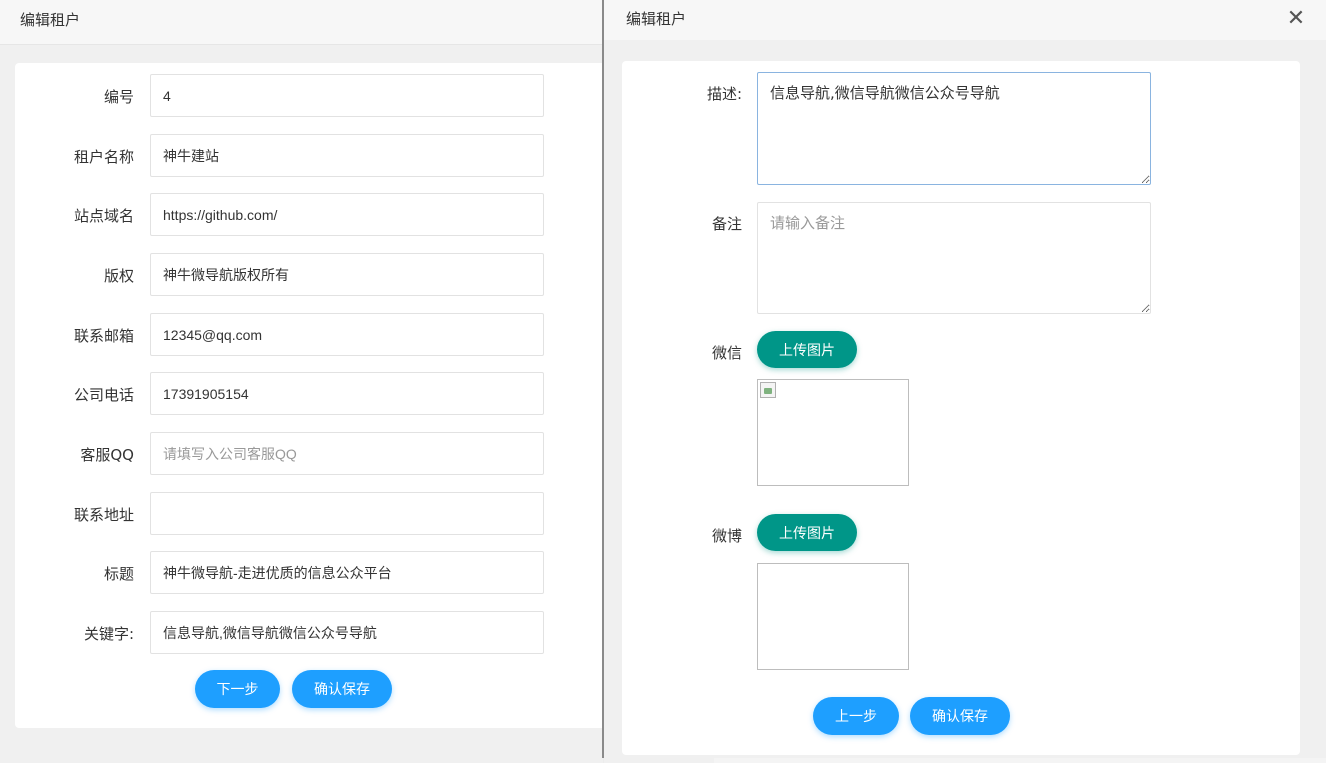  Describe the element at coordinates (807, 532) in the screenshot. I see `upload-weibo-button: 上传图片` at that location.